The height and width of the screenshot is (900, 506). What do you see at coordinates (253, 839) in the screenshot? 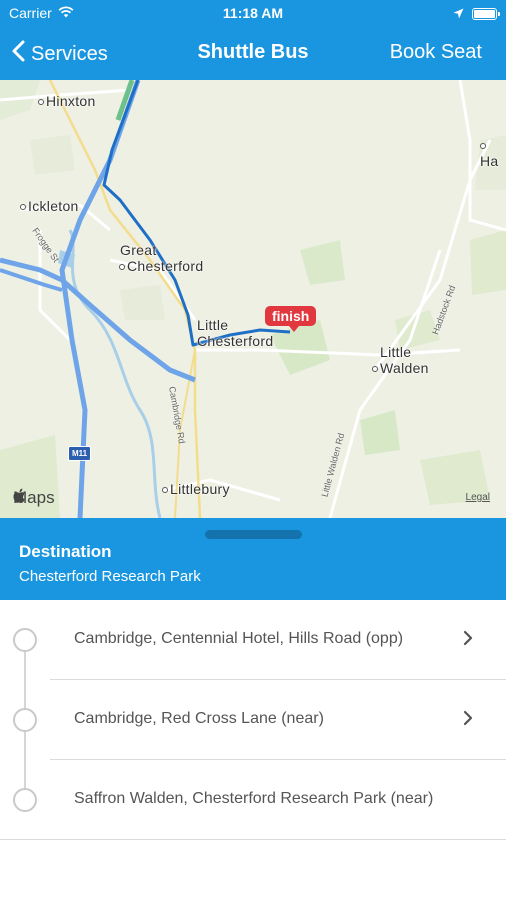
I see `row-divider` at bounding box center [253, 839].